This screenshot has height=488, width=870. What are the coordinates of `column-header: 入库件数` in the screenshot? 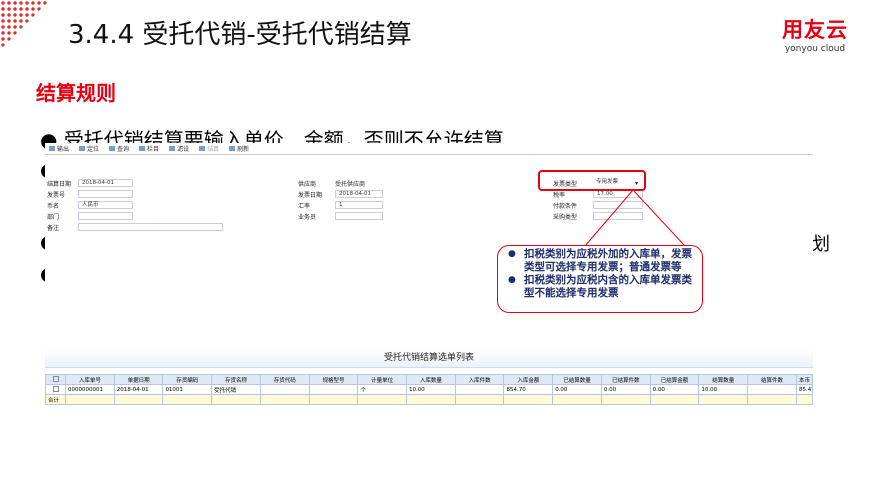 It's located at (479, 379).